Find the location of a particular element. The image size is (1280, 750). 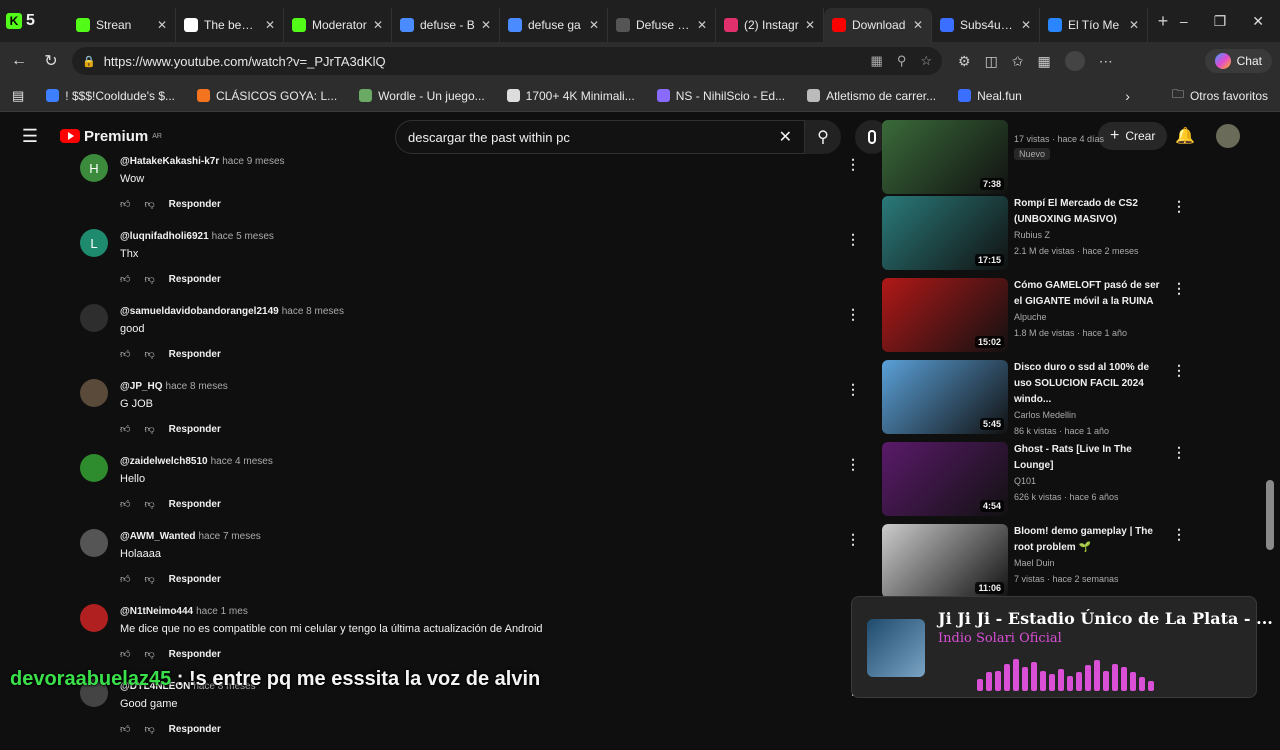

comment-time: hace 5 meses is located at coordinates (243, 236).